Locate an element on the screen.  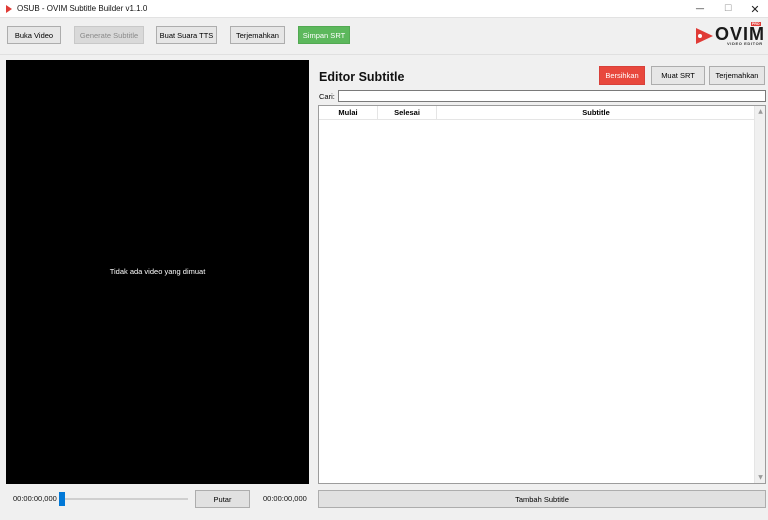
window-title: OSUB - OVIM Subtitle Builder v1.1.0 is located at coordinates (82, 8).